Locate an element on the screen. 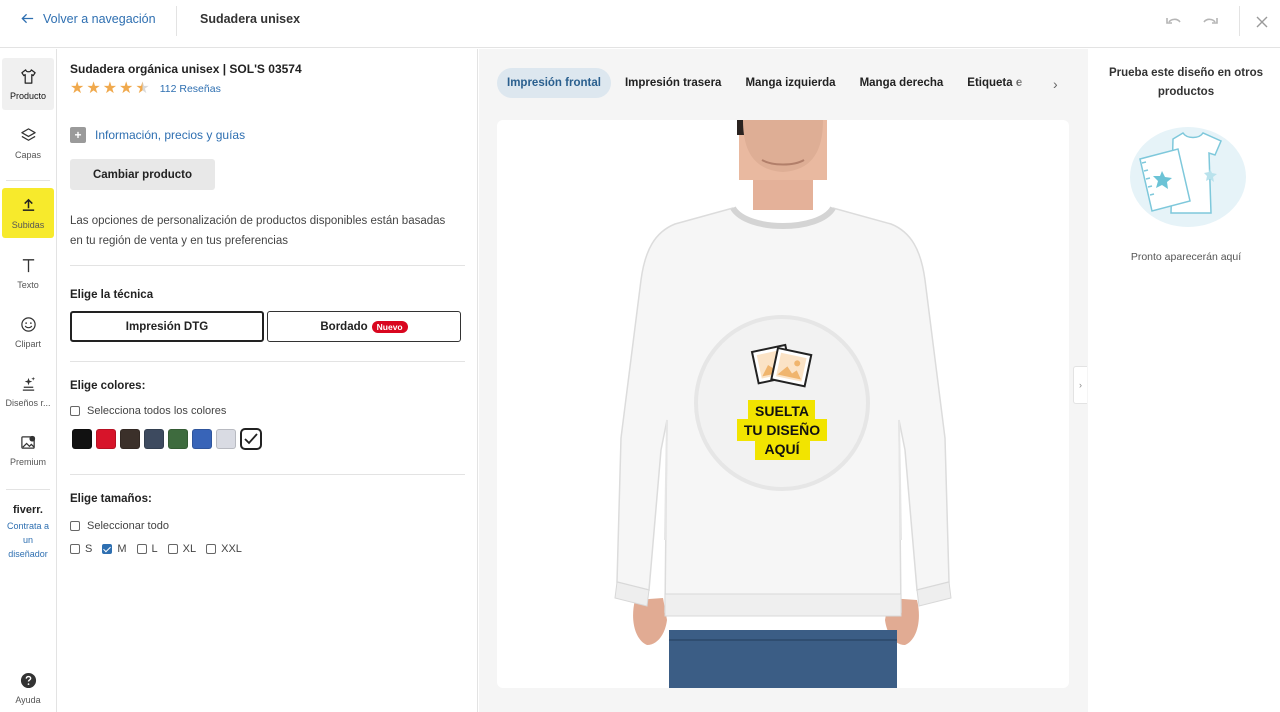 The width and height of the screenshot is (1280, 712). undo-button is located at coordinates (1174, 22).